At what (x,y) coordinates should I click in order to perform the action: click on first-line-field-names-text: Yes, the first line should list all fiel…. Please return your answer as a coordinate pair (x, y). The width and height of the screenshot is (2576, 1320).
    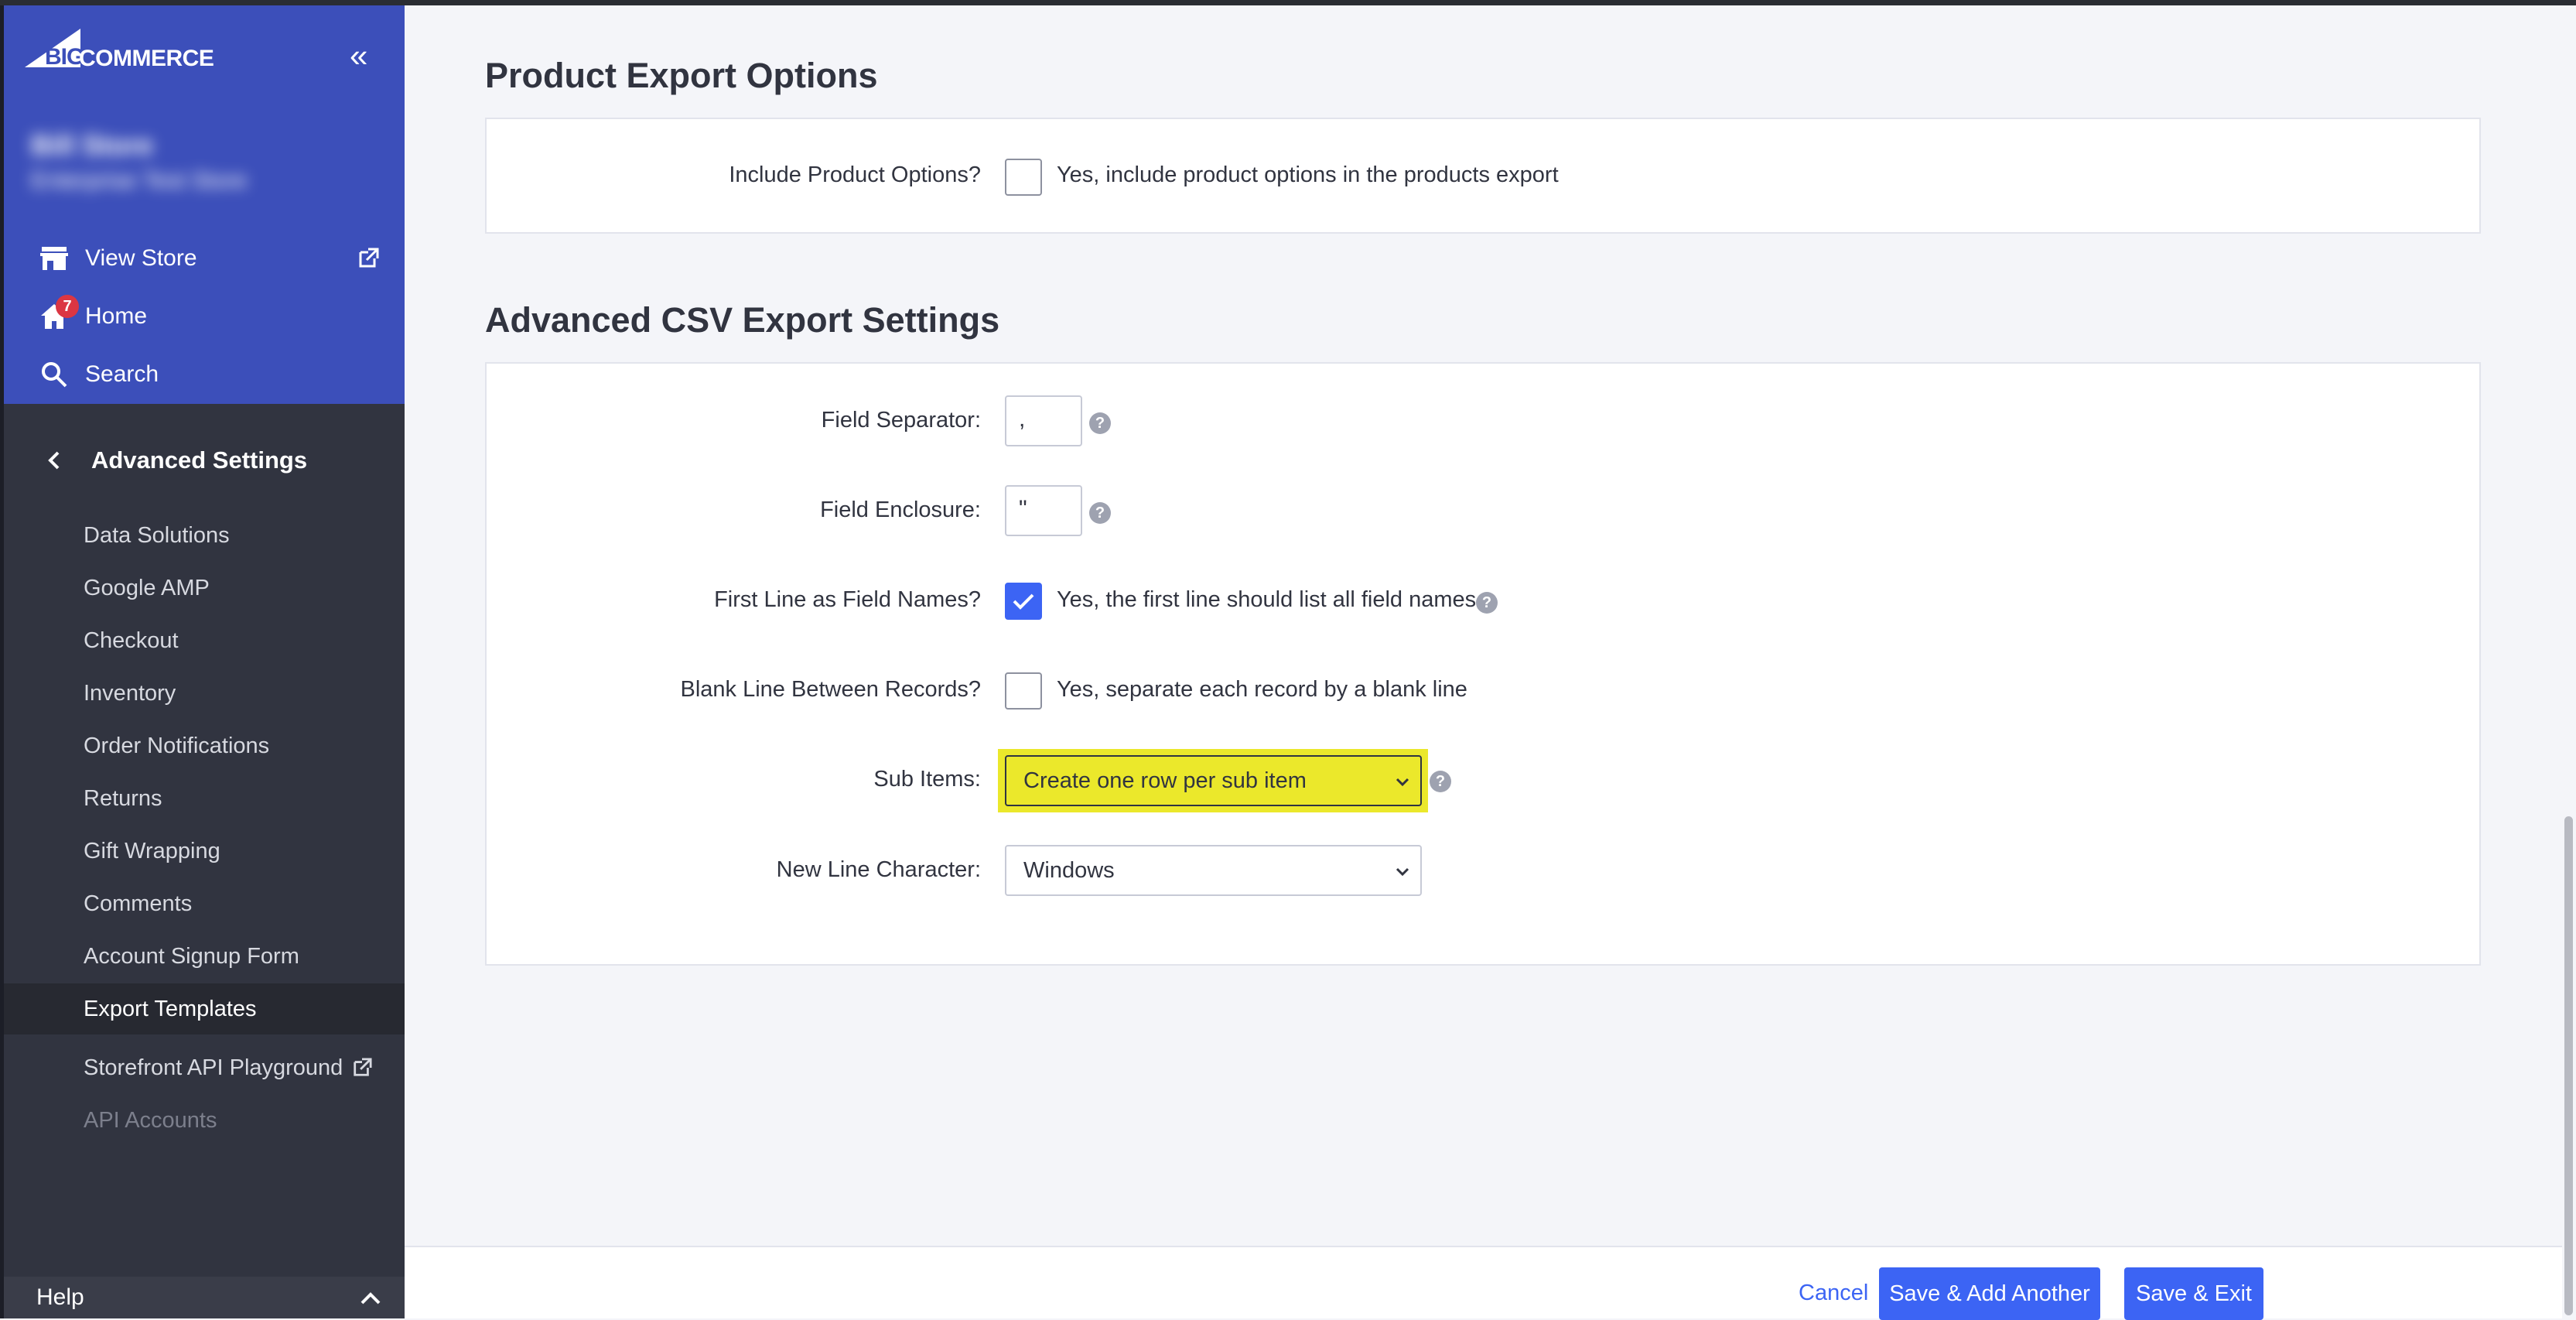
    Looking at the image, I should click on (1266, 600).